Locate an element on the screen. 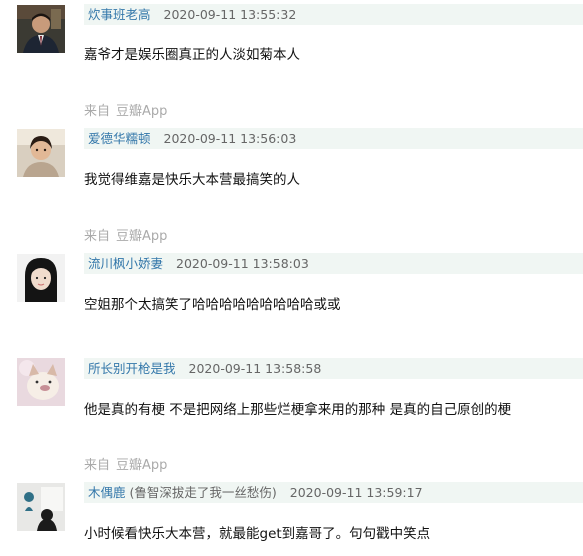  comment-timestamp: 2020-09-11 13:59:17 is located at coordinates (356, 492).